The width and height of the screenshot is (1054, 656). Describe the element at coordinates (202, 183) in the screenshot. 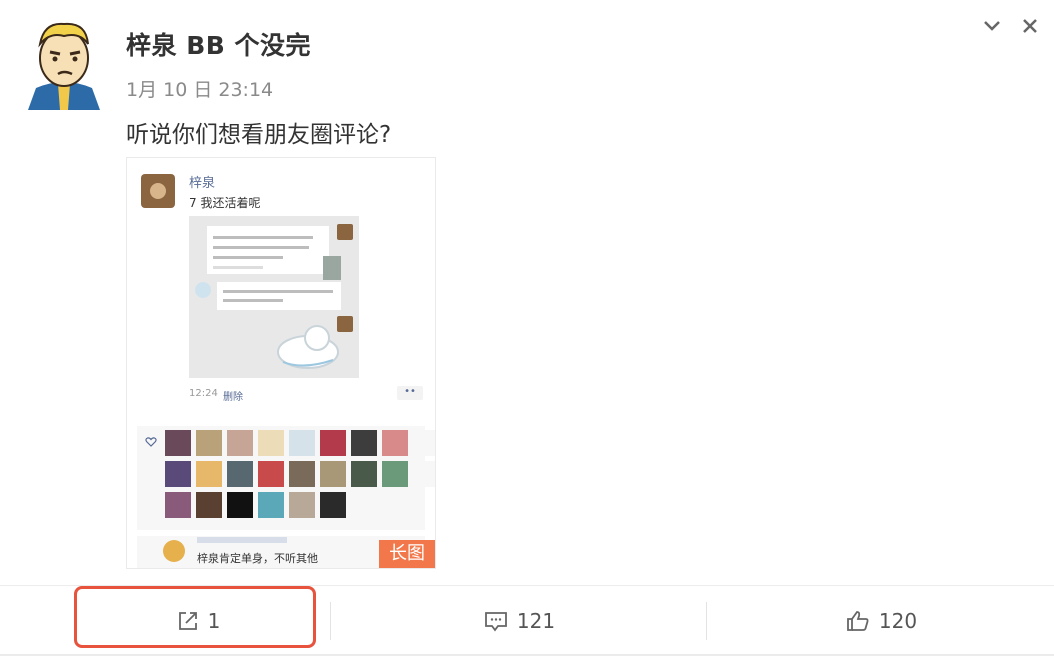

I see `image-username: 梓泉` at that location.